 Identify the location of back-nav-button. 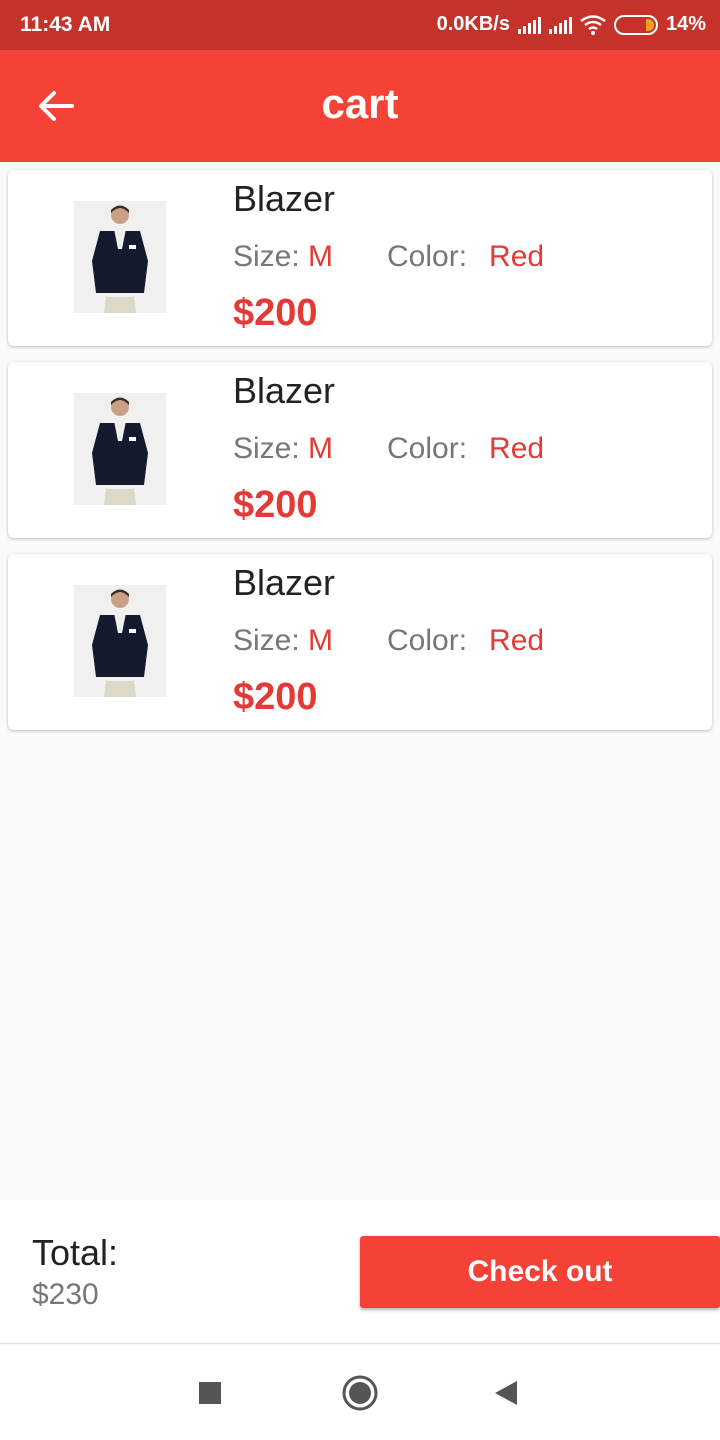
(506, 1393).